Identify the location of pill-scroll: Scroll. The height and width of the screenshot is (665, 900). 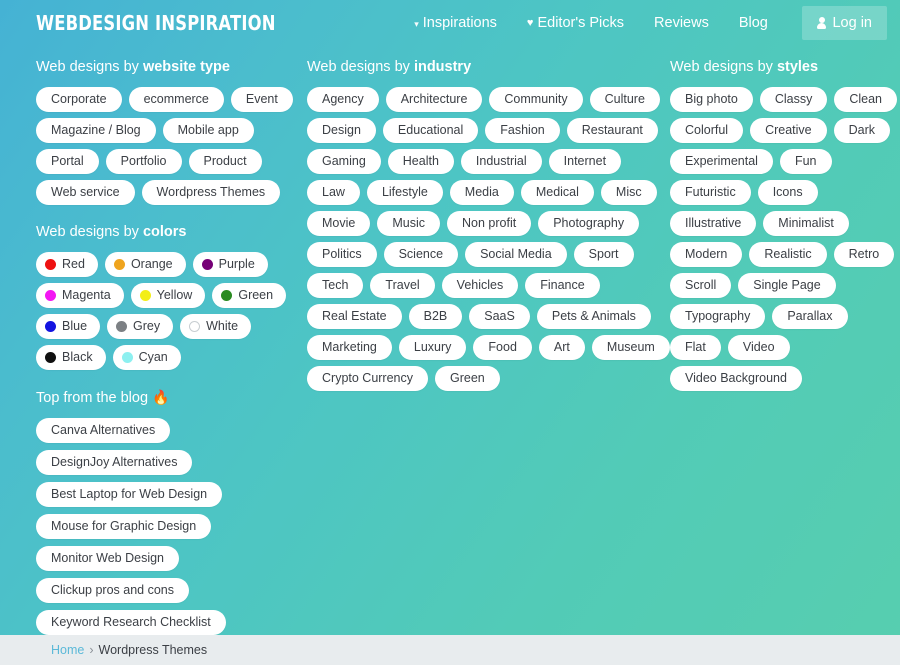
(701, 285).